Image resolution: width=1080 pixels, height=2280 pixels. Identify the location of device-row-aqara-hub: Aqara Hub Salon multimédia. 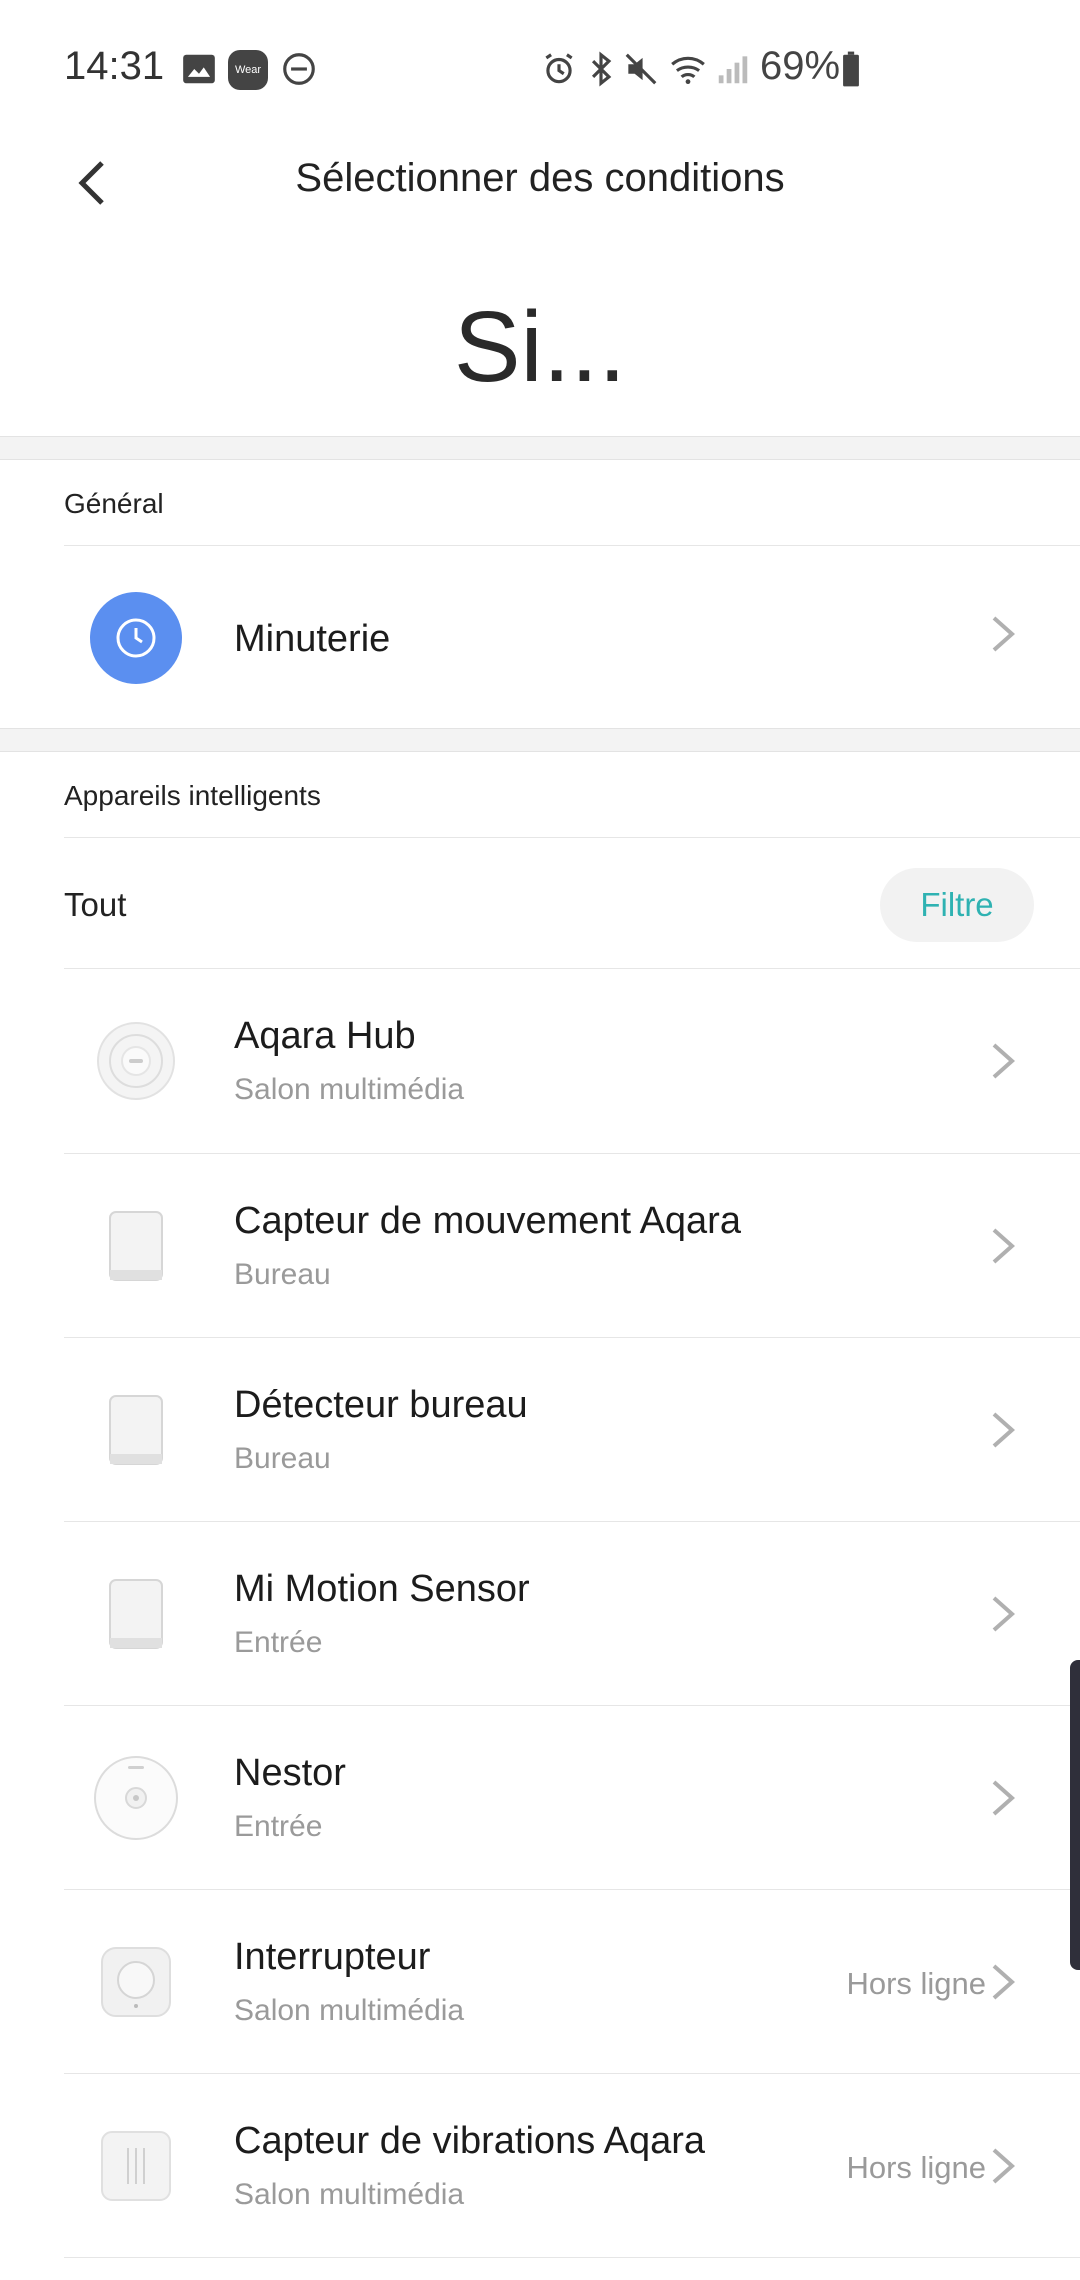
(540, 1061).